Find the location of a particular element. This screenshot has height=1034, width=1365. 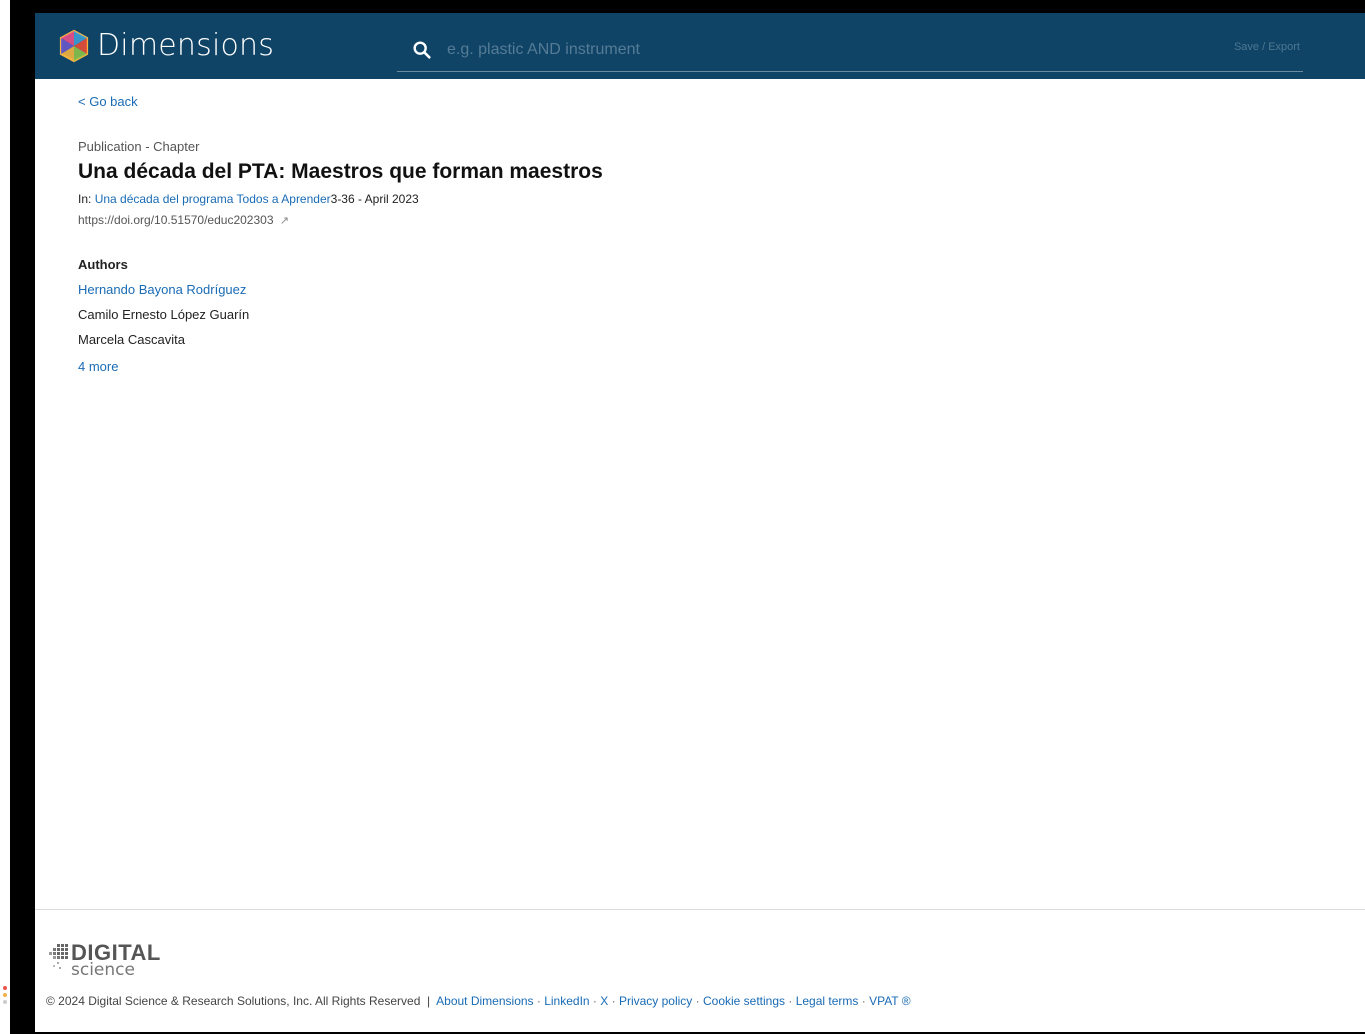

left-border is located at coordinates (17, 517).